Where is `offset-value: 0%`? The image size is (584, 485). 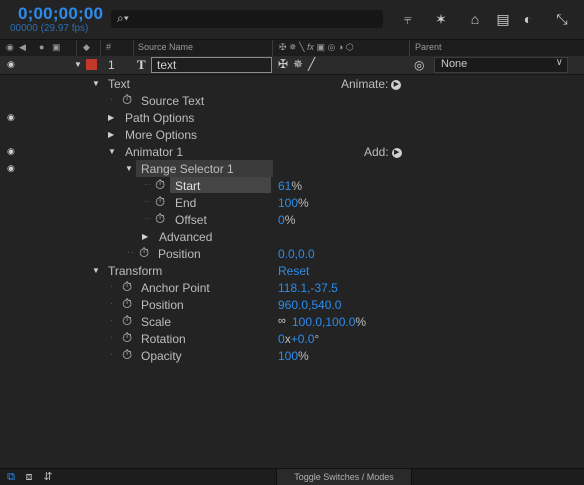
offset-value: 0% is located at coordinates (286, 220).